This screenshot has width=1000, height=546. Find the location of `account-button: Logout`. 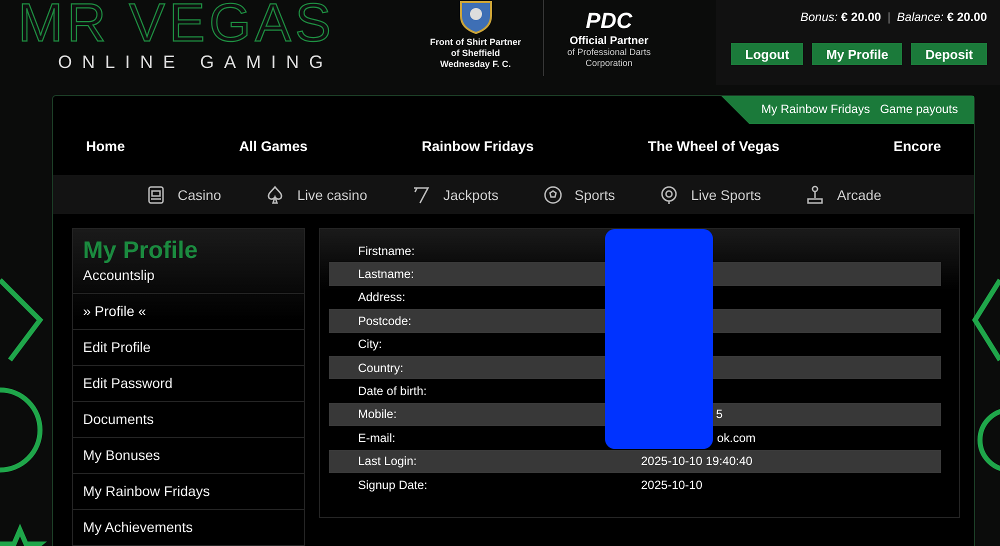

account-button: Logout is located at coordinates (767, 54).